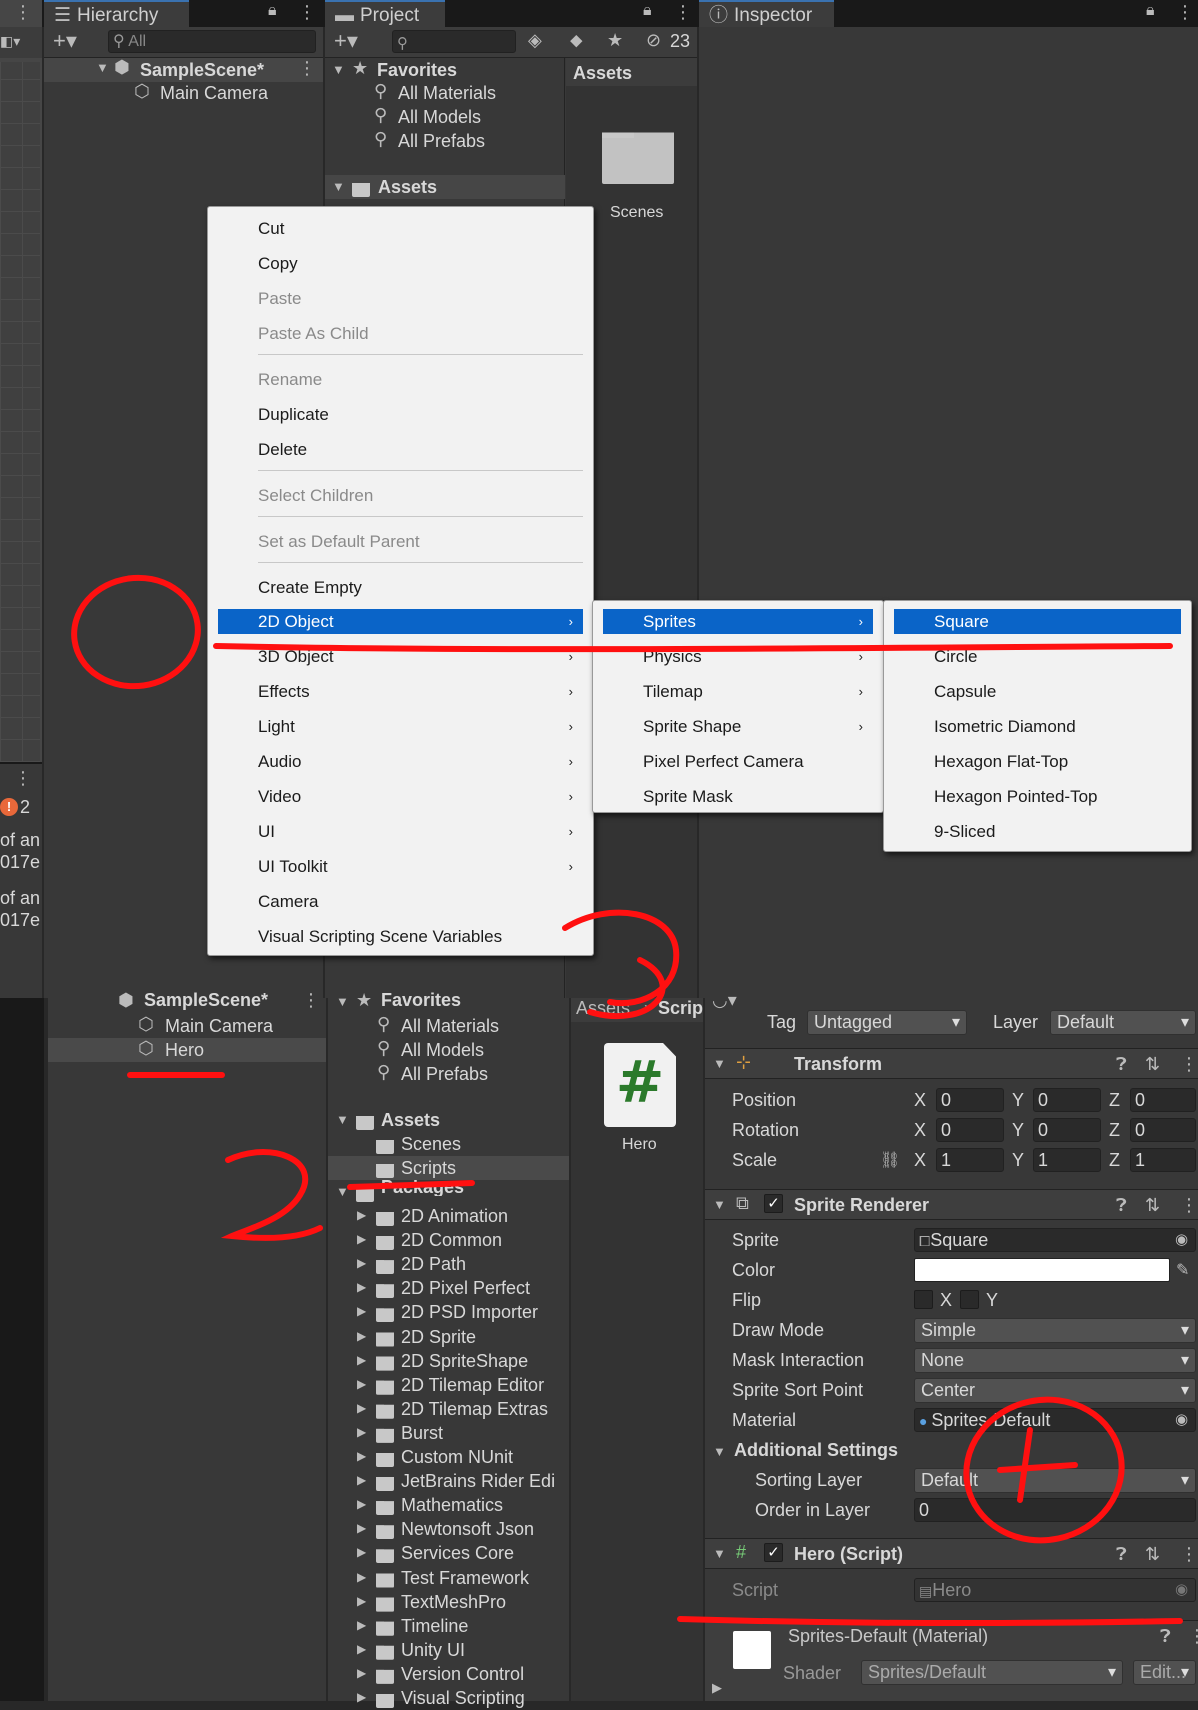 Image resolution: width=1198 pixels, height=1710 pixels. What do you see at coordinates (428, 1168) in the screenshot?
I see `folder-scripts: Scripts` at bounding box center [428, 1168].